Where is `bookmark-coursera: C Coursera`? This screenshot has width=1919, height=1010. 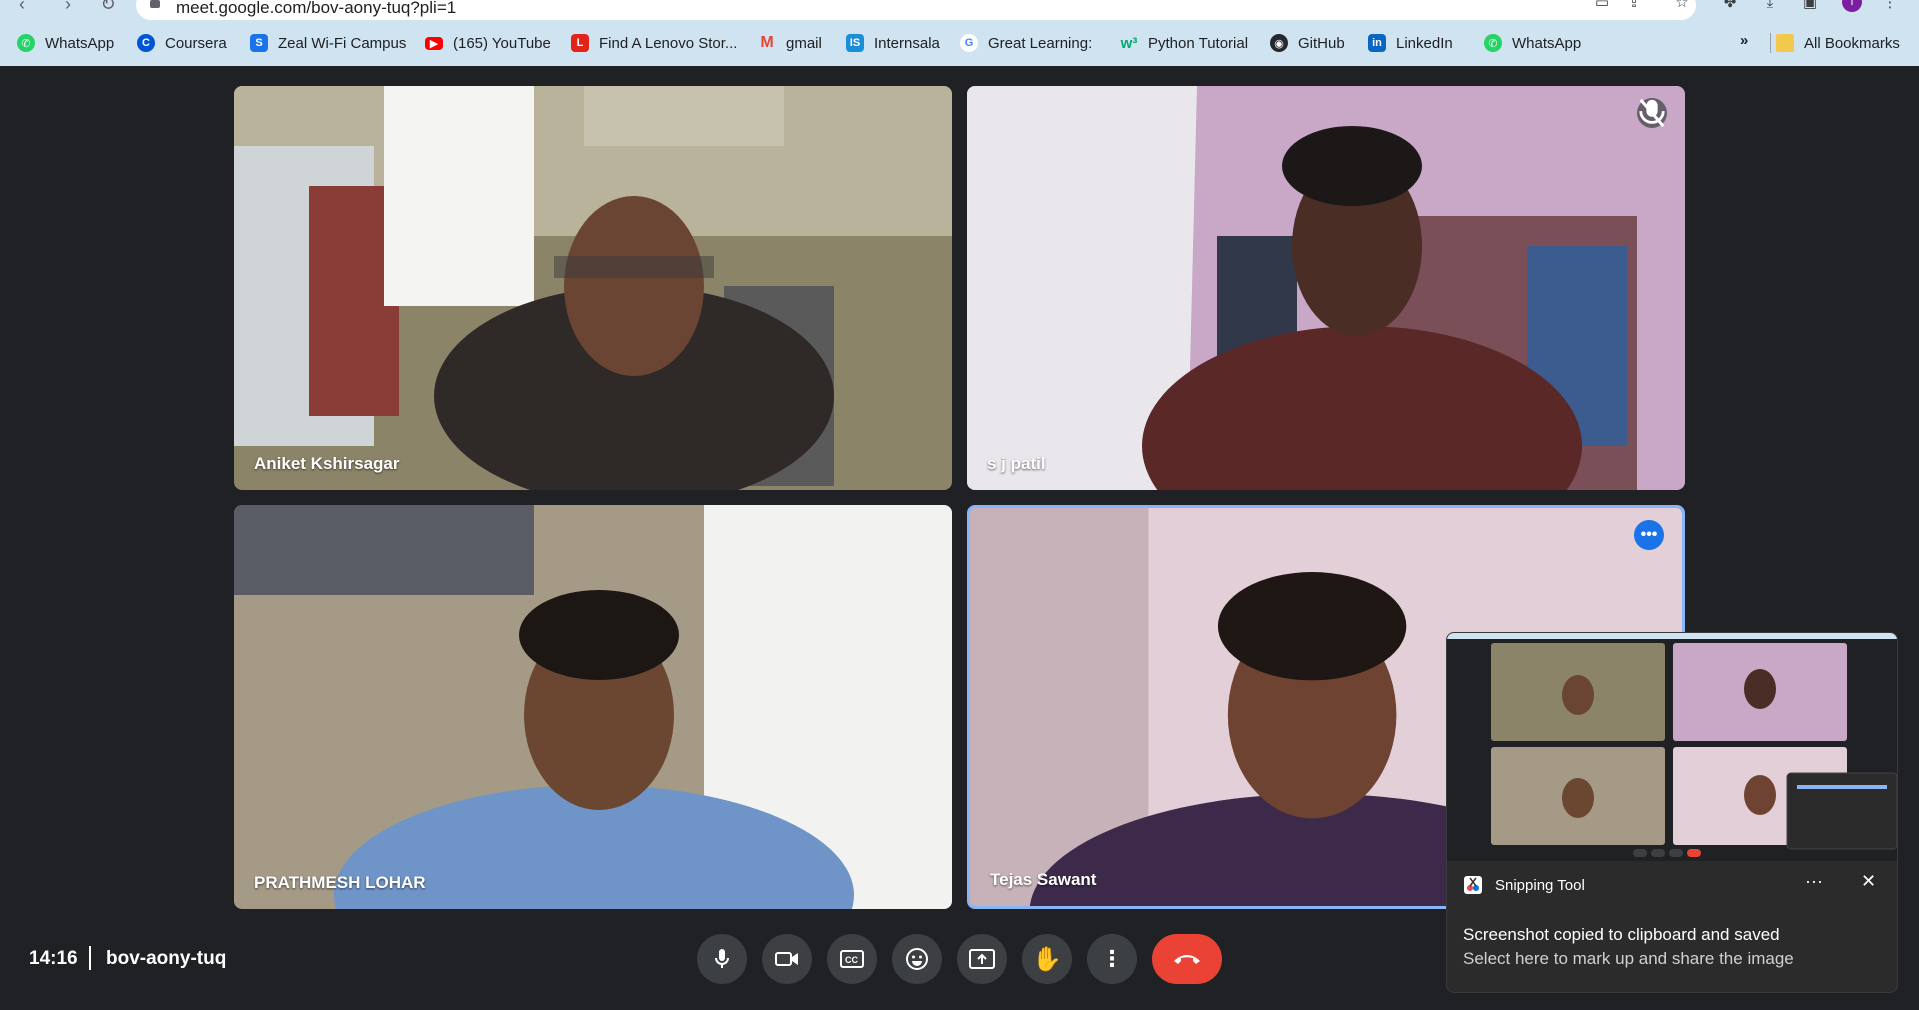
bookmark-coursera: C Coursera is located at coordinates (182, 43).